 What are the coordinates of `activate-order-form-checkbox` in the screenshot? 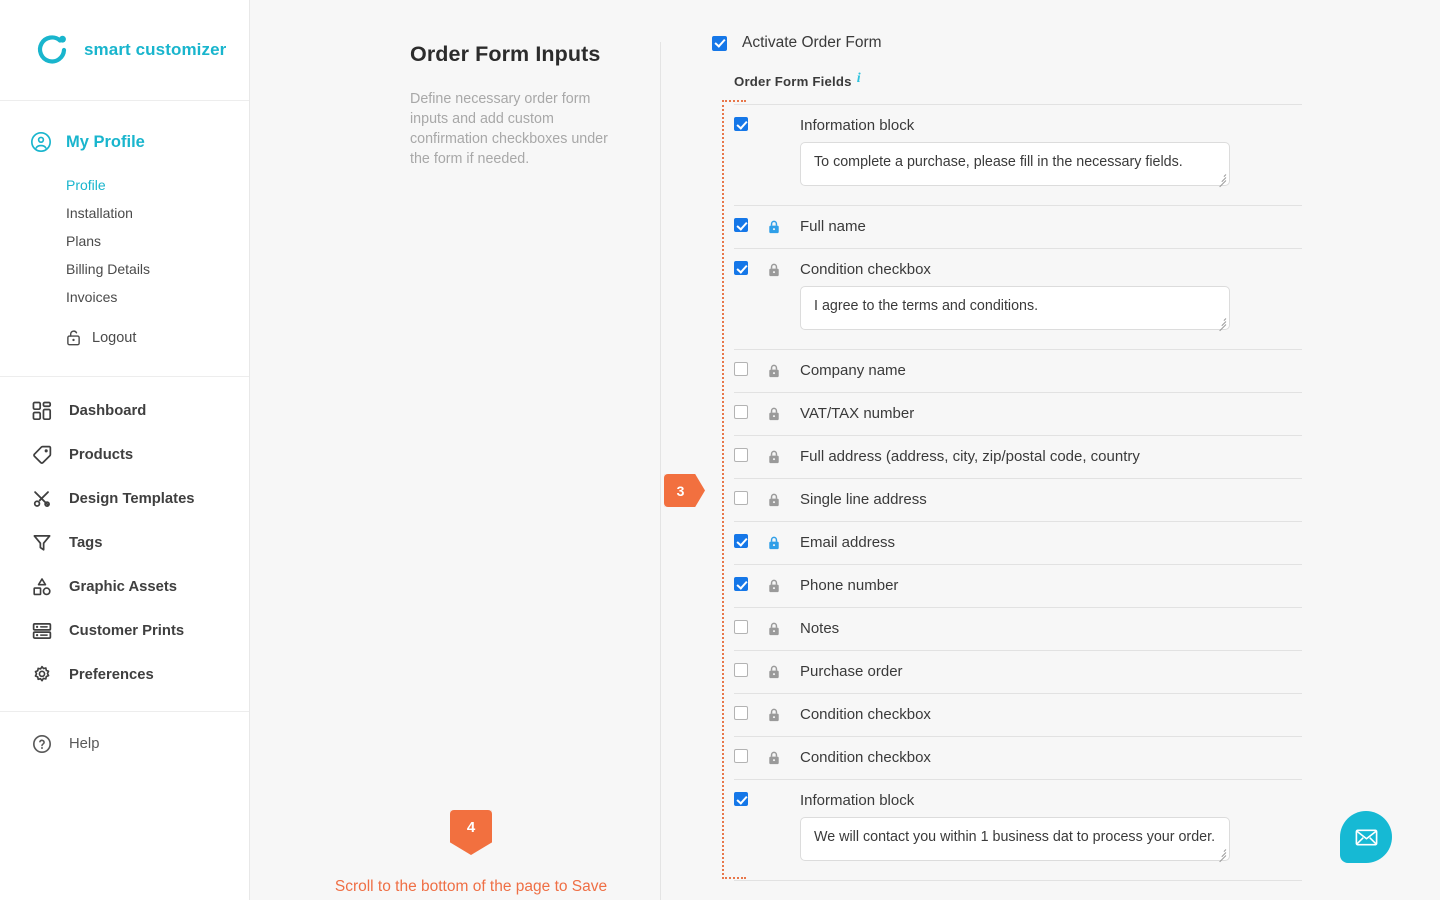 It's located at (719, 43).